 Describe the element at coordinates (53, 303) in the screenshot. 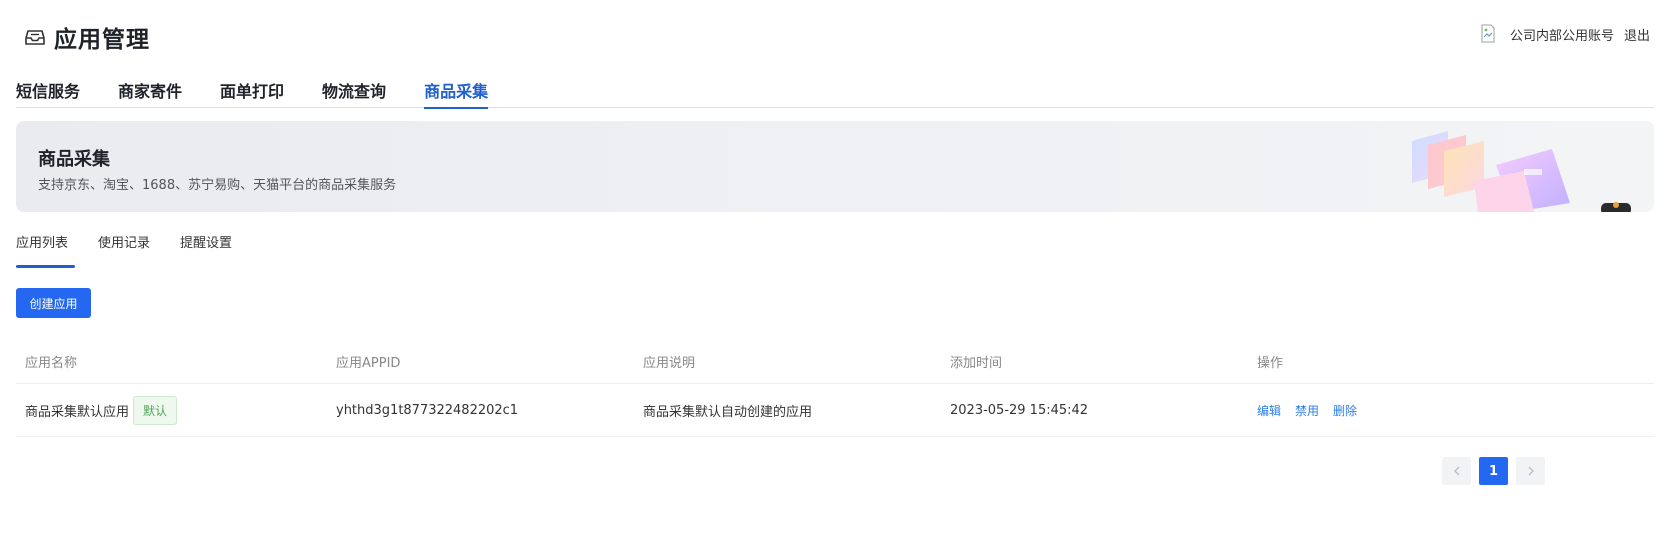

I see `create-app-button: 创建应用` at that location.